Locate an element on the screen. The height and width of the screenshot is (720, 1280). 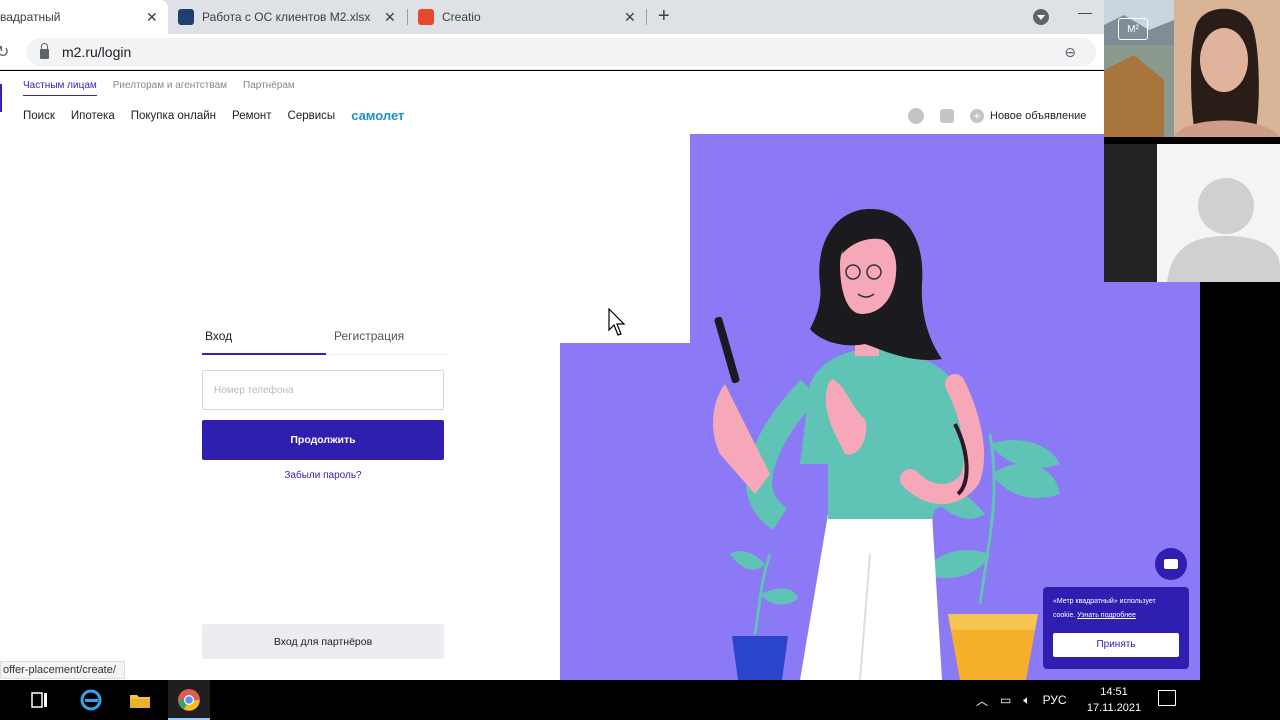
chat-icon is located at coordinates (1171, 564).